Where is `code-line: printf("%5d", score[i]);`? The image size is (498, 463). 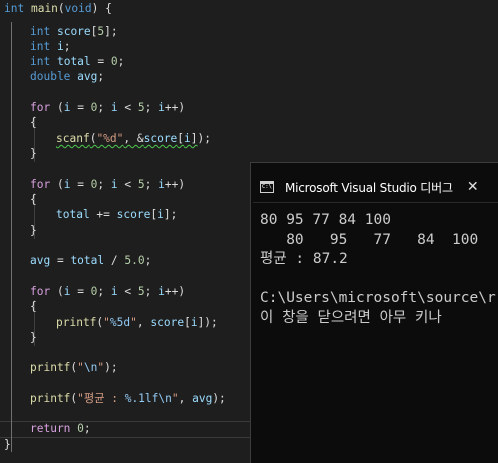
code-line: printf("%5d", score[i]); is located at coordinates (137, 322).